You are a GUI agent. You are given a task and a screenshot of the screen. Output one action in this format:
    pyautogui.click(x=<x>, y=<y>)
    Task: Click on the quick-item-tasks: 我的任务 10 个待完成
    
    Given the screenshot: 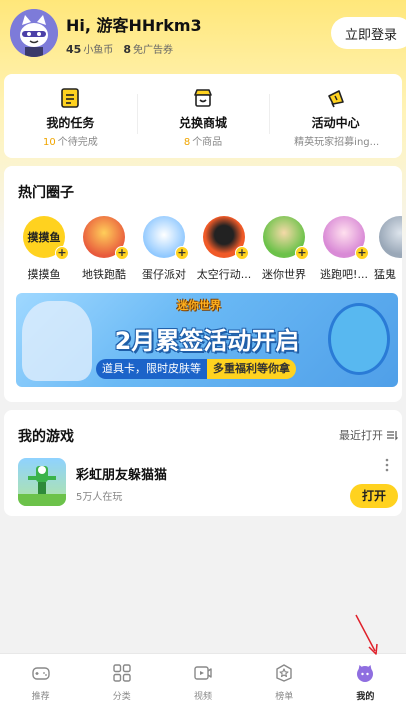 What is the action you would take?
    pyautogui.click(x=70, y=116)
    